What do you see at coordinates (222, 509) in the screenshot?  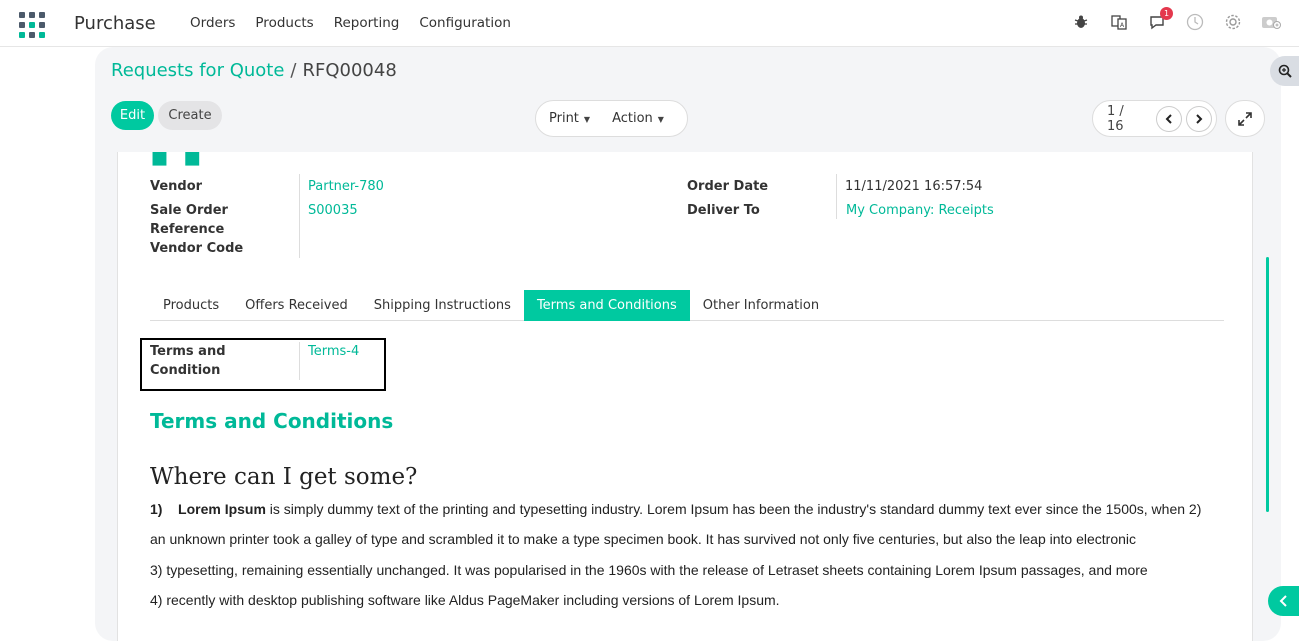 I see `paragraph-bold-text: Lorem Ipsum` at bounding box center [222, 509].